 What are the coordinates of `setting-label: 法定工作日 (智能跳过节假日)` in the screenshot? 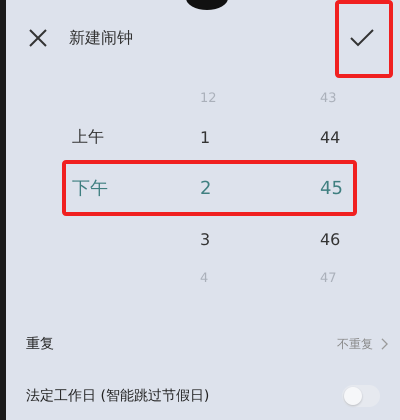 It's located at (118, 396).